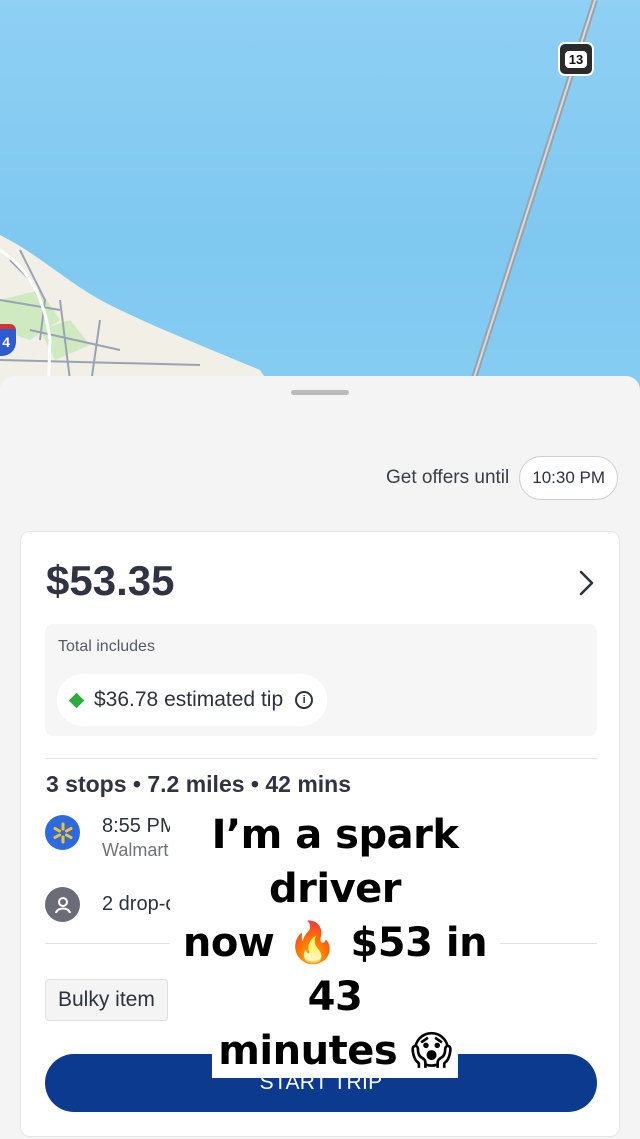  I want to click on info-icon: i, so click(304, 700).